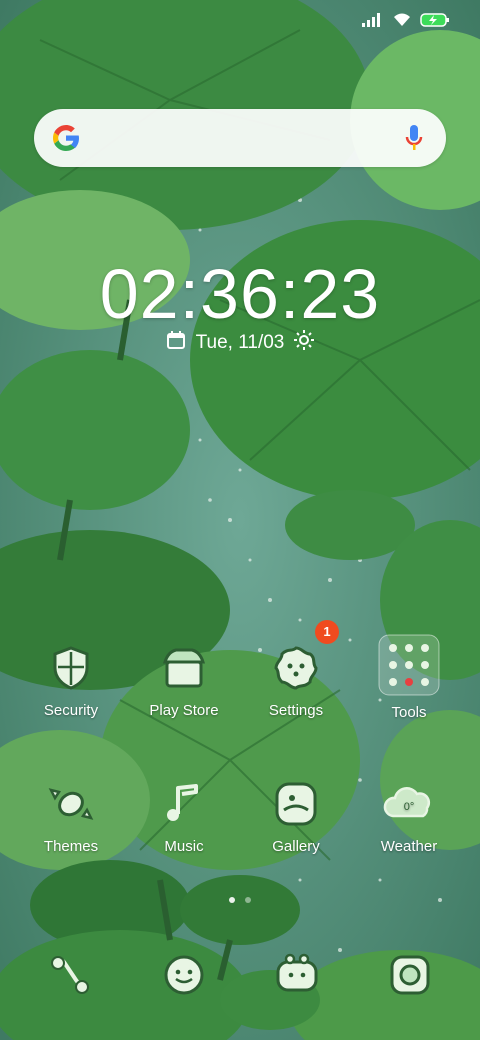 The width and height of the screenshot is (480, 1040). I want to click on app-gallery: Gallery, so click(296, 816).